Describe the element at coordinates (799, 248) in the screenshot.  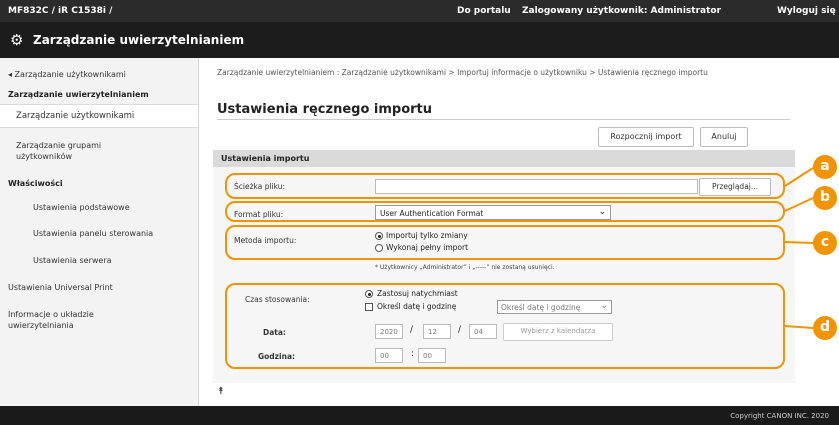
I see `callout-leader-lines` at that location.